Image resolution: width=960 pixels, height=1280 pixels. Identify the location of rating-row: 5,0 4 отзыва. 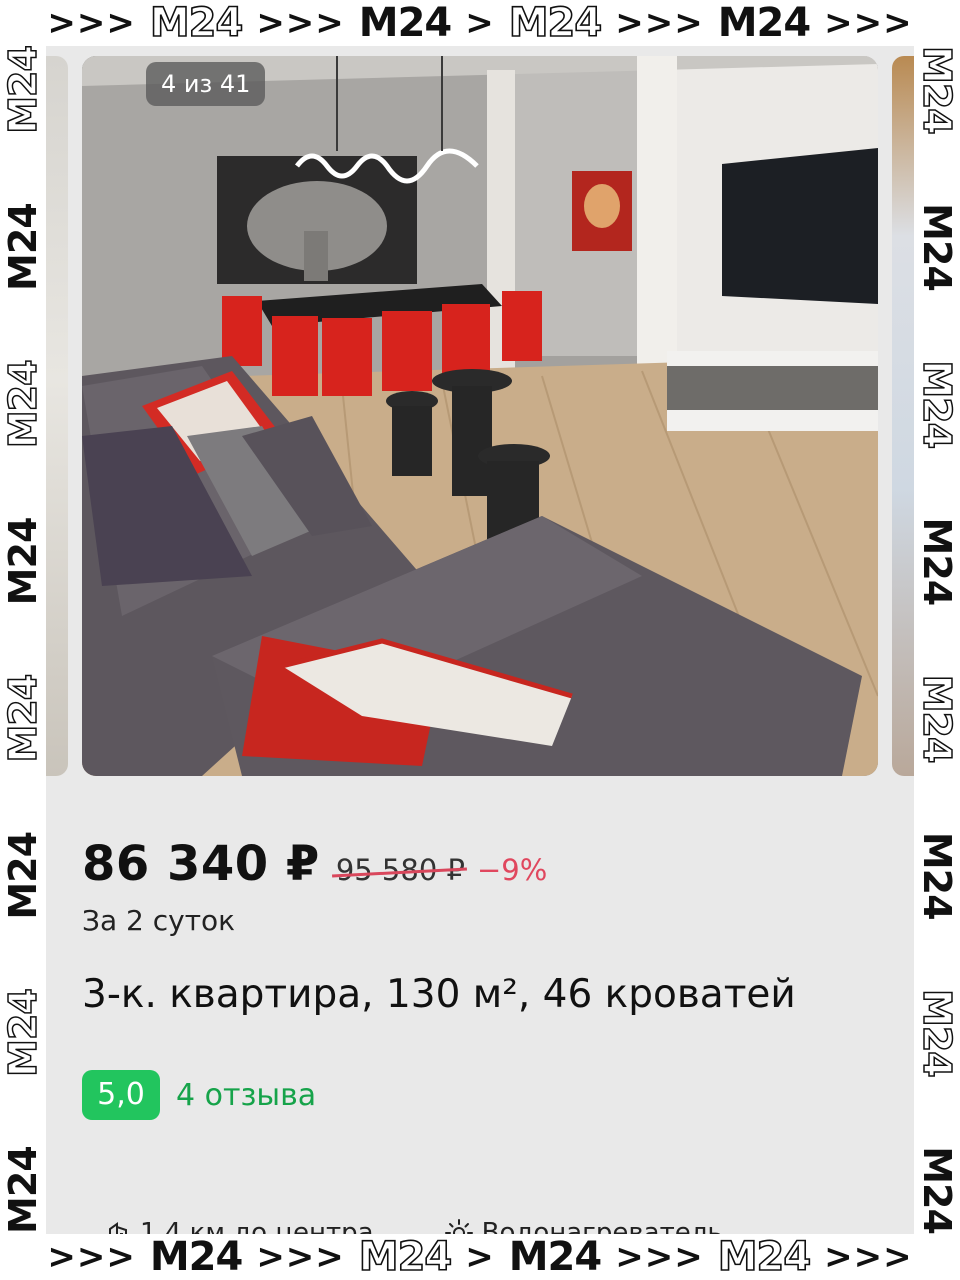
(199, 1095).